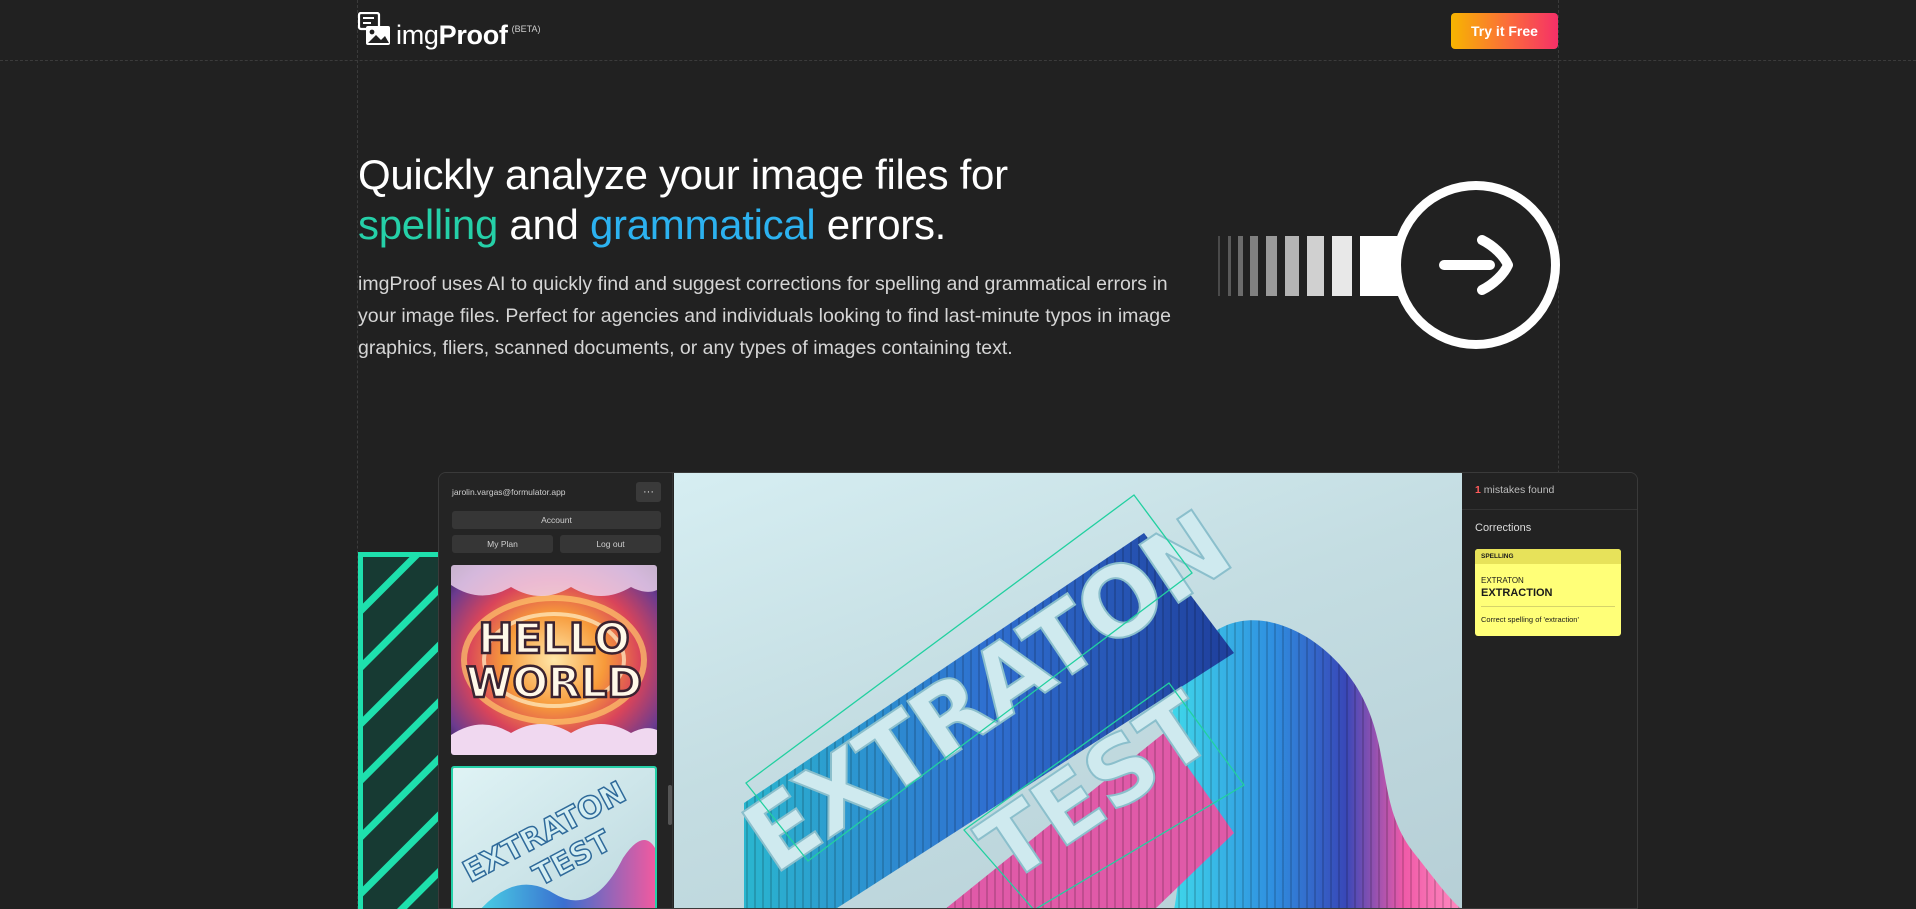  I want to click on thumbnail-text-hello: HELLO, so click(554, 638).